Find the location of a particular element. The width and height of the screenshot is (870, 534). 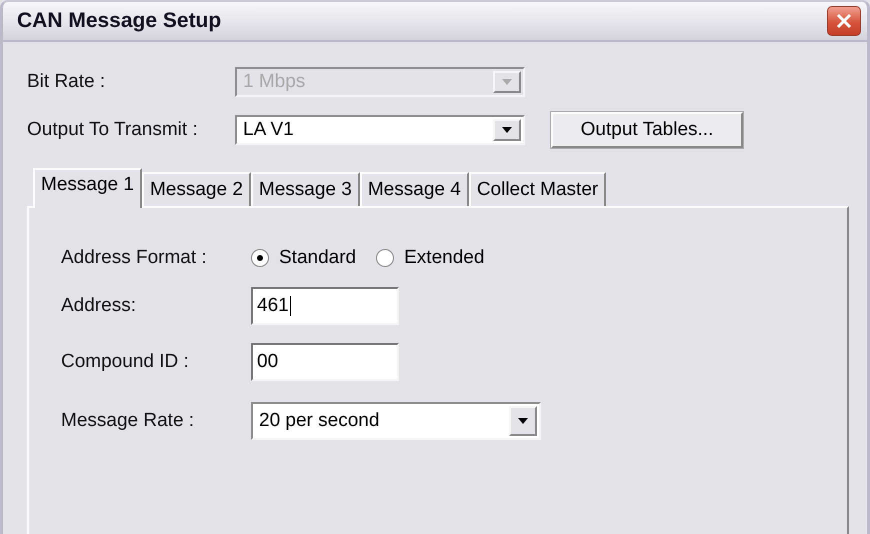

window-title: CAN Message Setup is located at coordinates (119, 21).